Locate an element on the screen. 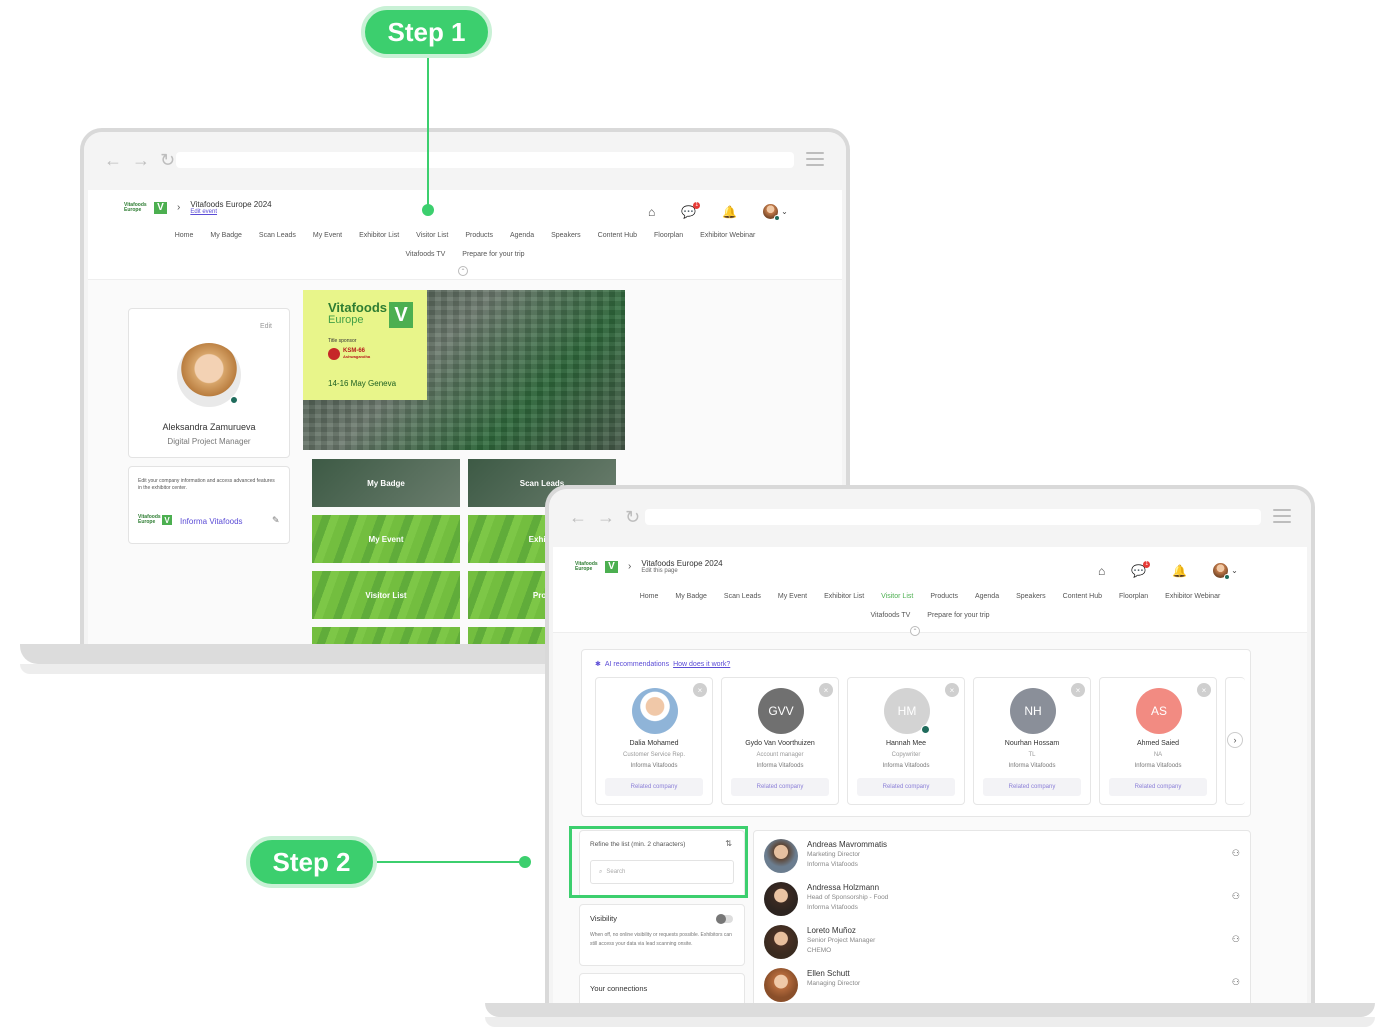  tile-my-event: My Event is located at coordinates (386, 539).